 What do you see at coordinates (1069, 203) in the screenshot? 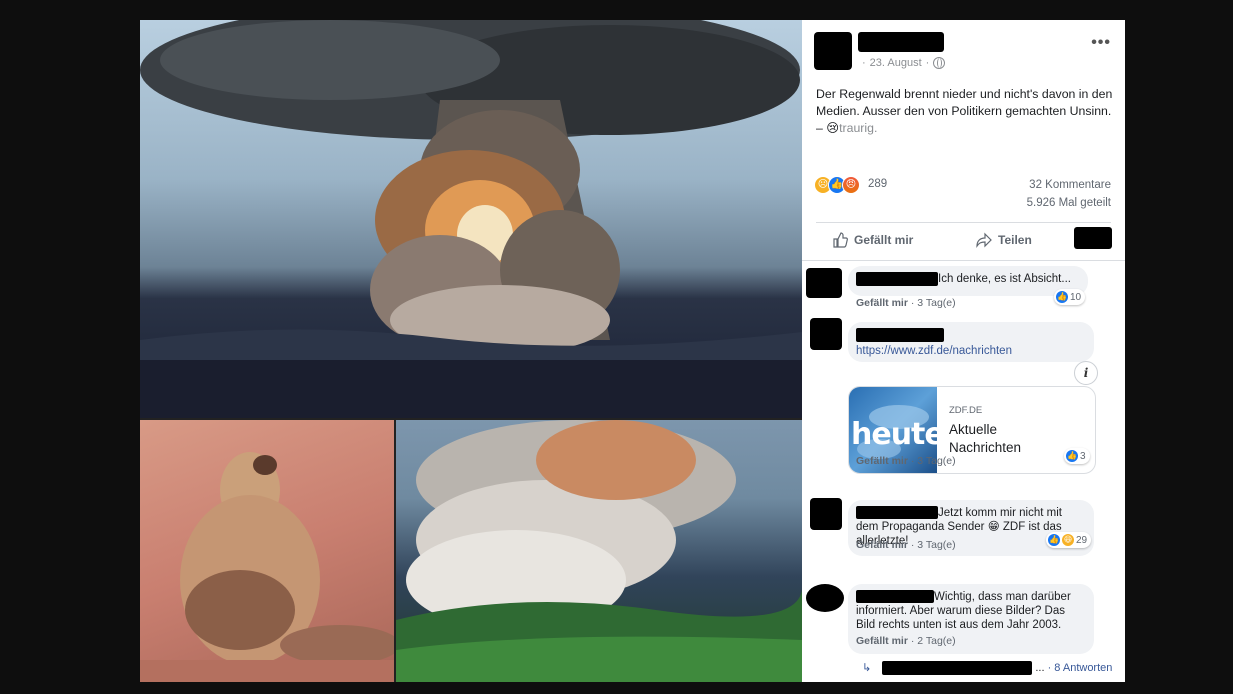
I see `shares-count: 5.926 Mal geteilt` at bounding box center [1069, 203].